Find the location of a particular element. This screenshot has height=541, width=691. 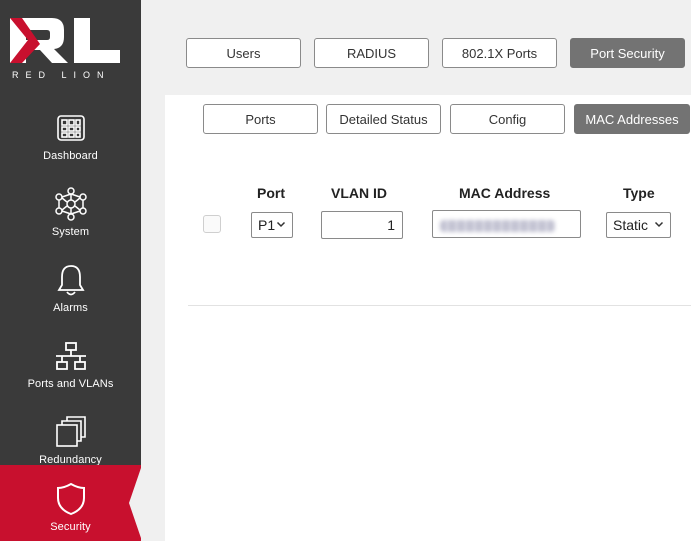

column-header-port: Port is located at coordinates (271, 193).